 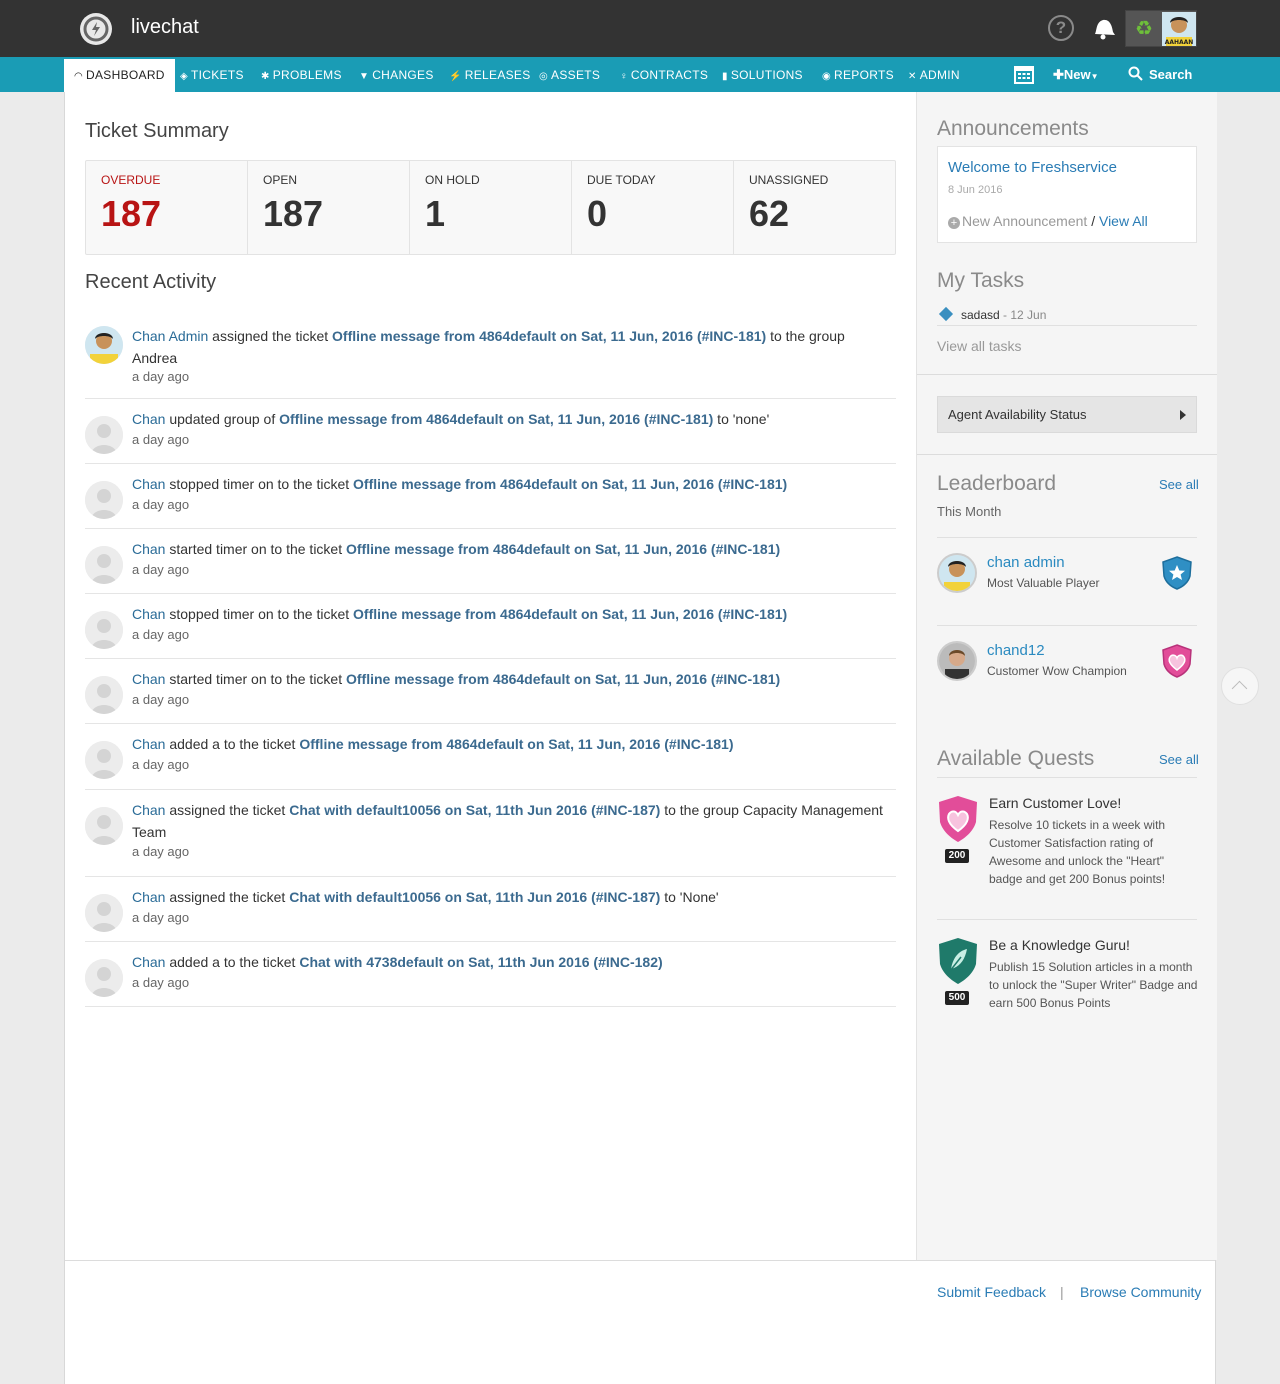 What do you see at coordinates (741, 419) in the screenshot?
I see `activity-suffix: to 'none'` at bounding box center [741, 419].